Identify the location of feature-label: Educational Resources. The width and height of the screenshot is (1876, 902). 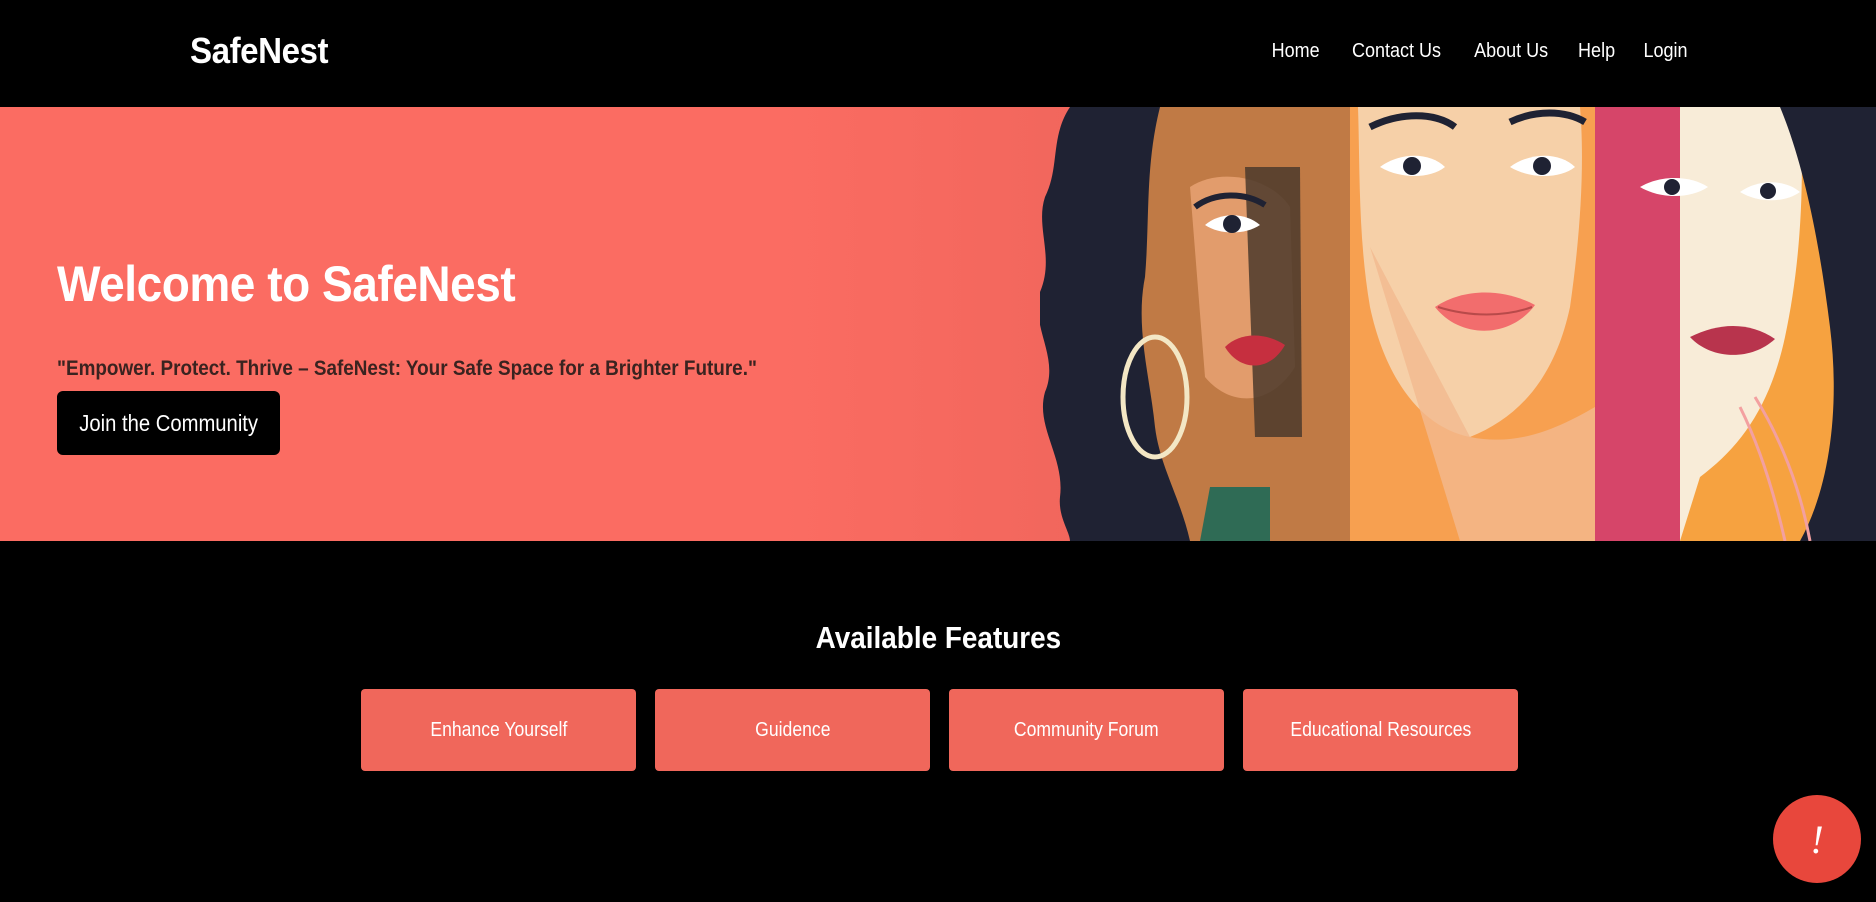
(1380, 729).